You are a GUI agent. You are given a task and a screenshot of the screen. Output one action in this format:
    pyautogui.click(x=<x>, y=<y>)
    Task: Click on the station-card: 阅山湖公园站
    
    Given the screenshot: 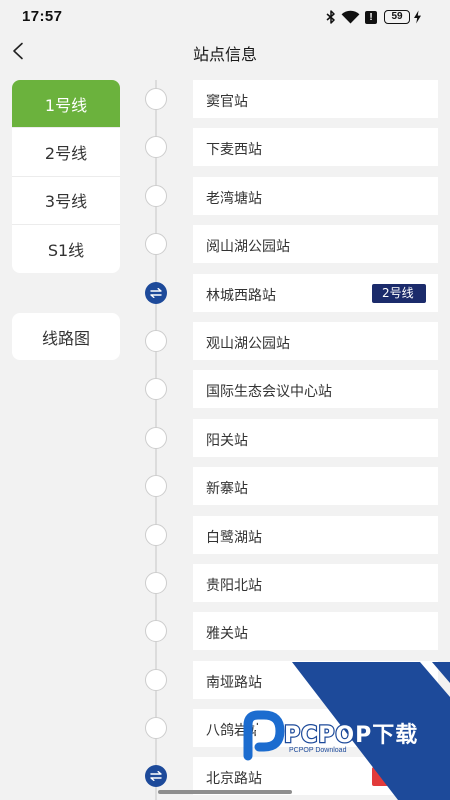 What is the action you would take?
    pyautogui.click(x=315, y=244)
    